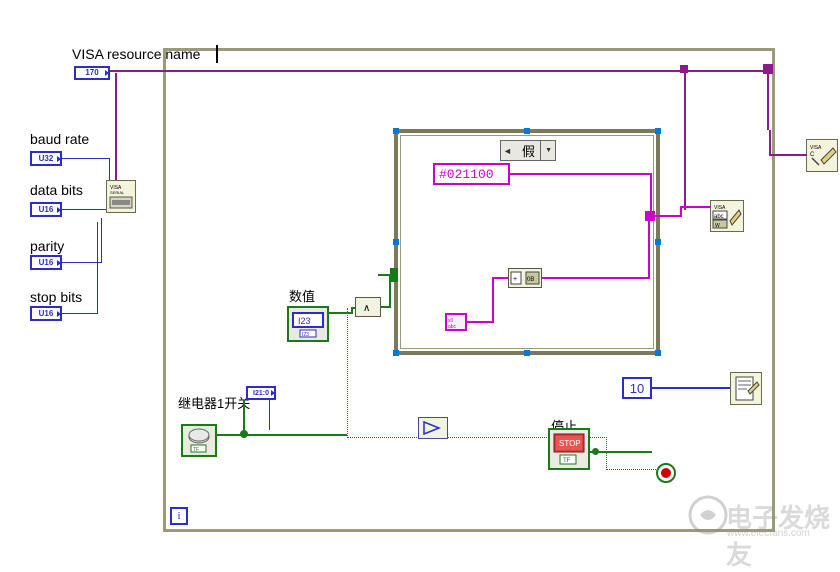 The height and width of the screenshot is (572, 840). What do you see at coordinates (217, 54) in the screenshot?
I see `visa-resource-name-cursor` at bounding box center [217, 54].